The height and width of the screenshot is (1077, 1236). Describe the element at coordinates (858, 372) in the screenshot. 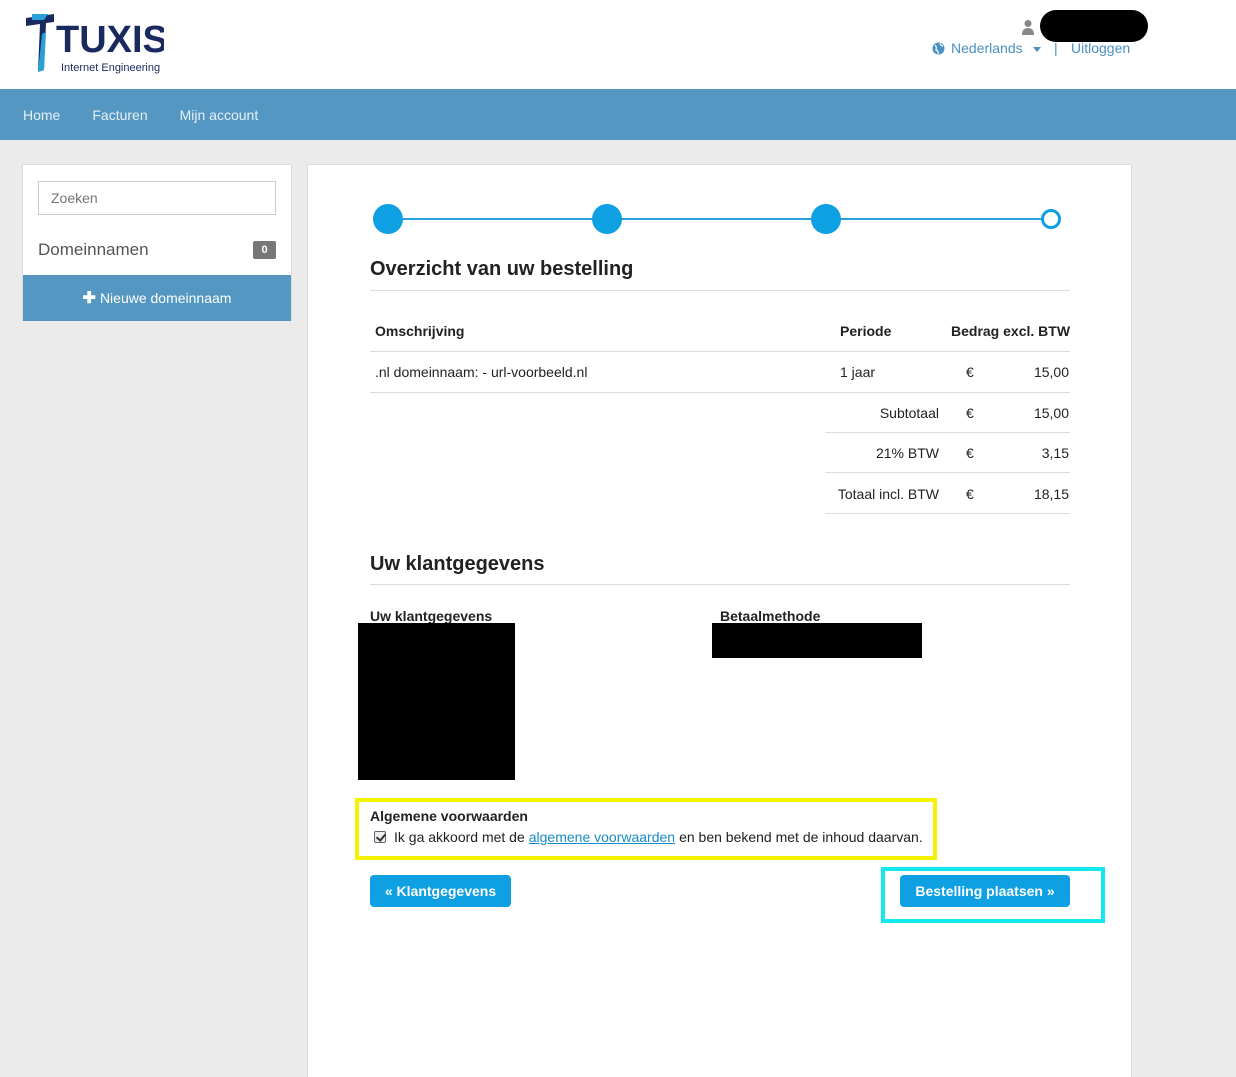

I see `line-period: 1 jaar` at that location.